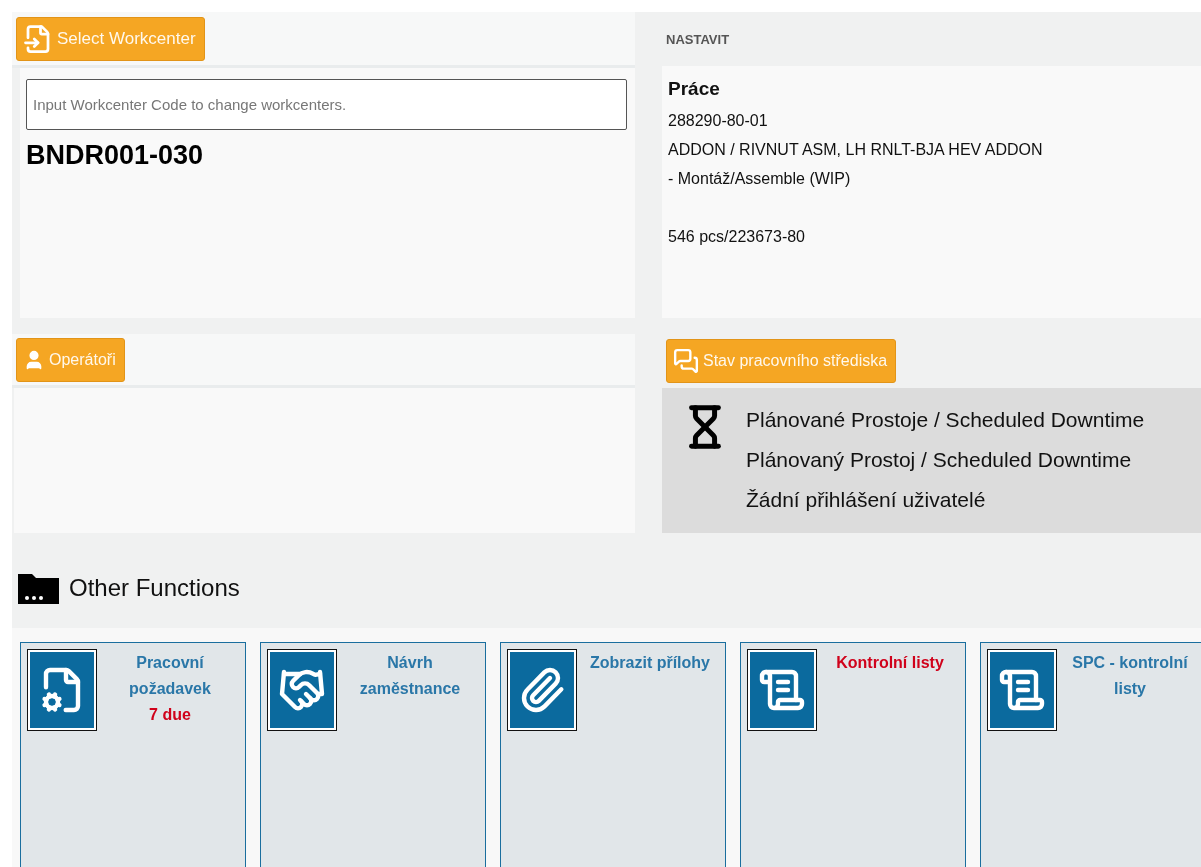  I want to click on status-line: Plánovaný Prostoj / Scheduled Downtime, so click(939, 460).